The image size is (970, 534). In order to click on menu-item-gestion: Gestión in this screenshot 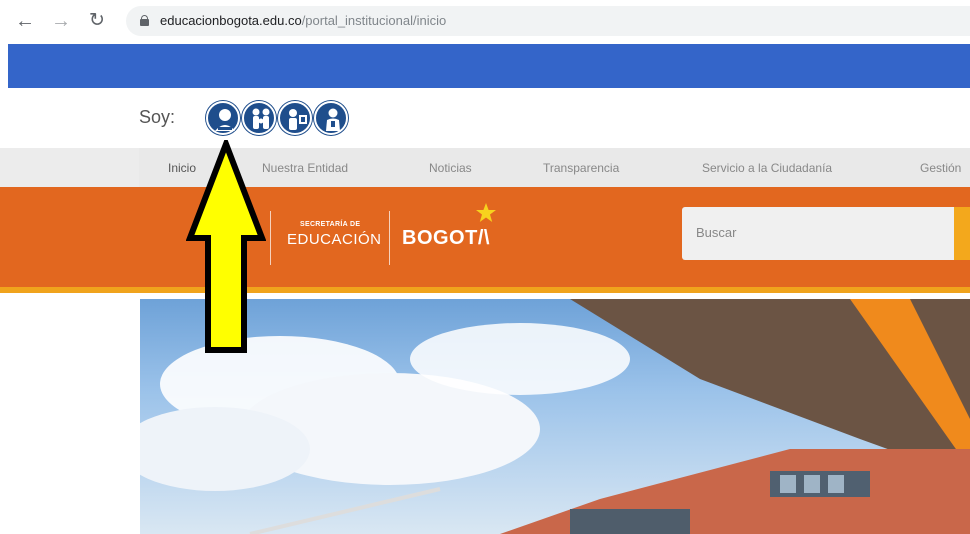, I will do `click(940, 168)`.